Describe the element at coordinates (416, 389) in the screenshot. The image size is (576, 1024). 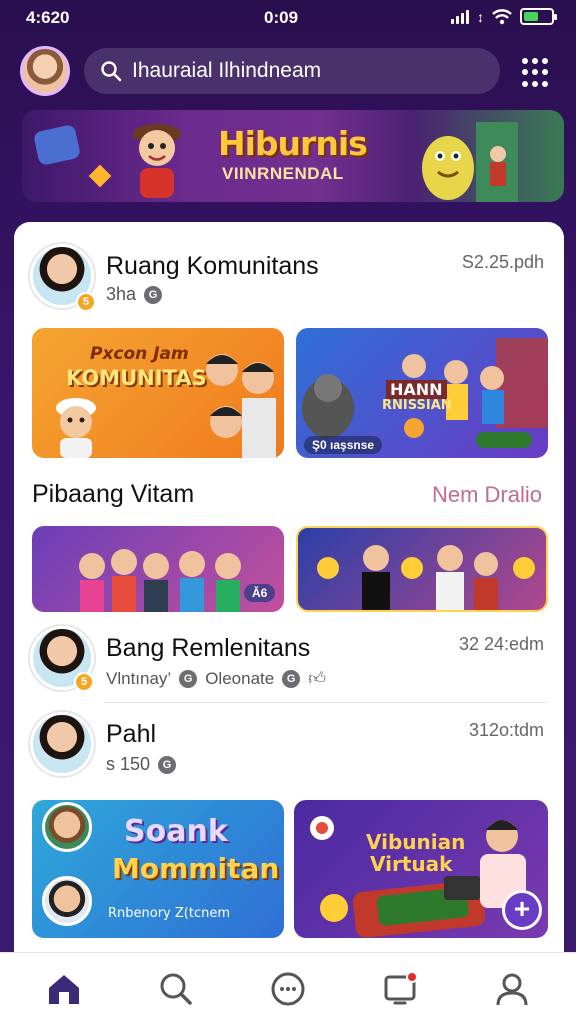
I see `card-title: HANN` at that location.